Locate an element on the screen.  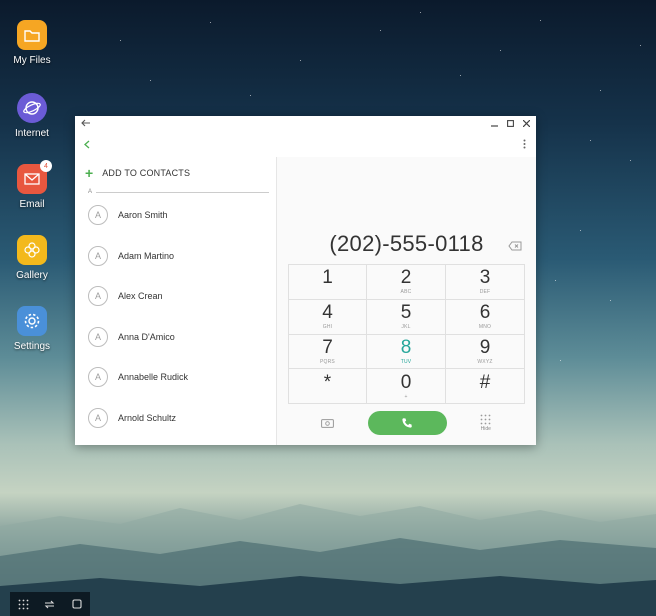
desktop-icon-internet: Internet is located at coordinates (32, 116).